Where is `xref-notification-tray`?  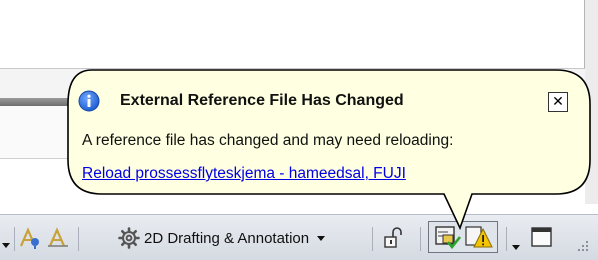 xref-notification-tray is located at coordinates (463, 237).